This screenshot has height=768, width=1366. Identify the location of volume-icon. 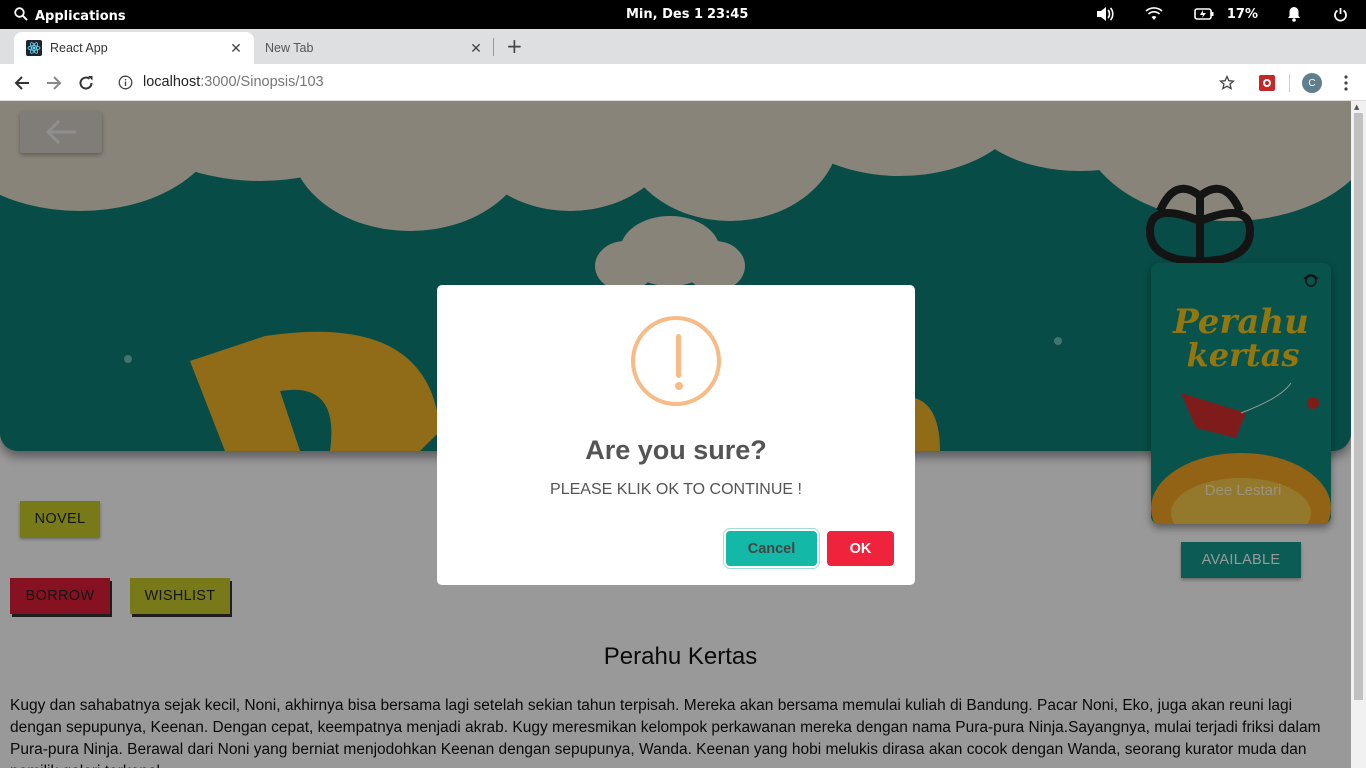
(1105, 14).